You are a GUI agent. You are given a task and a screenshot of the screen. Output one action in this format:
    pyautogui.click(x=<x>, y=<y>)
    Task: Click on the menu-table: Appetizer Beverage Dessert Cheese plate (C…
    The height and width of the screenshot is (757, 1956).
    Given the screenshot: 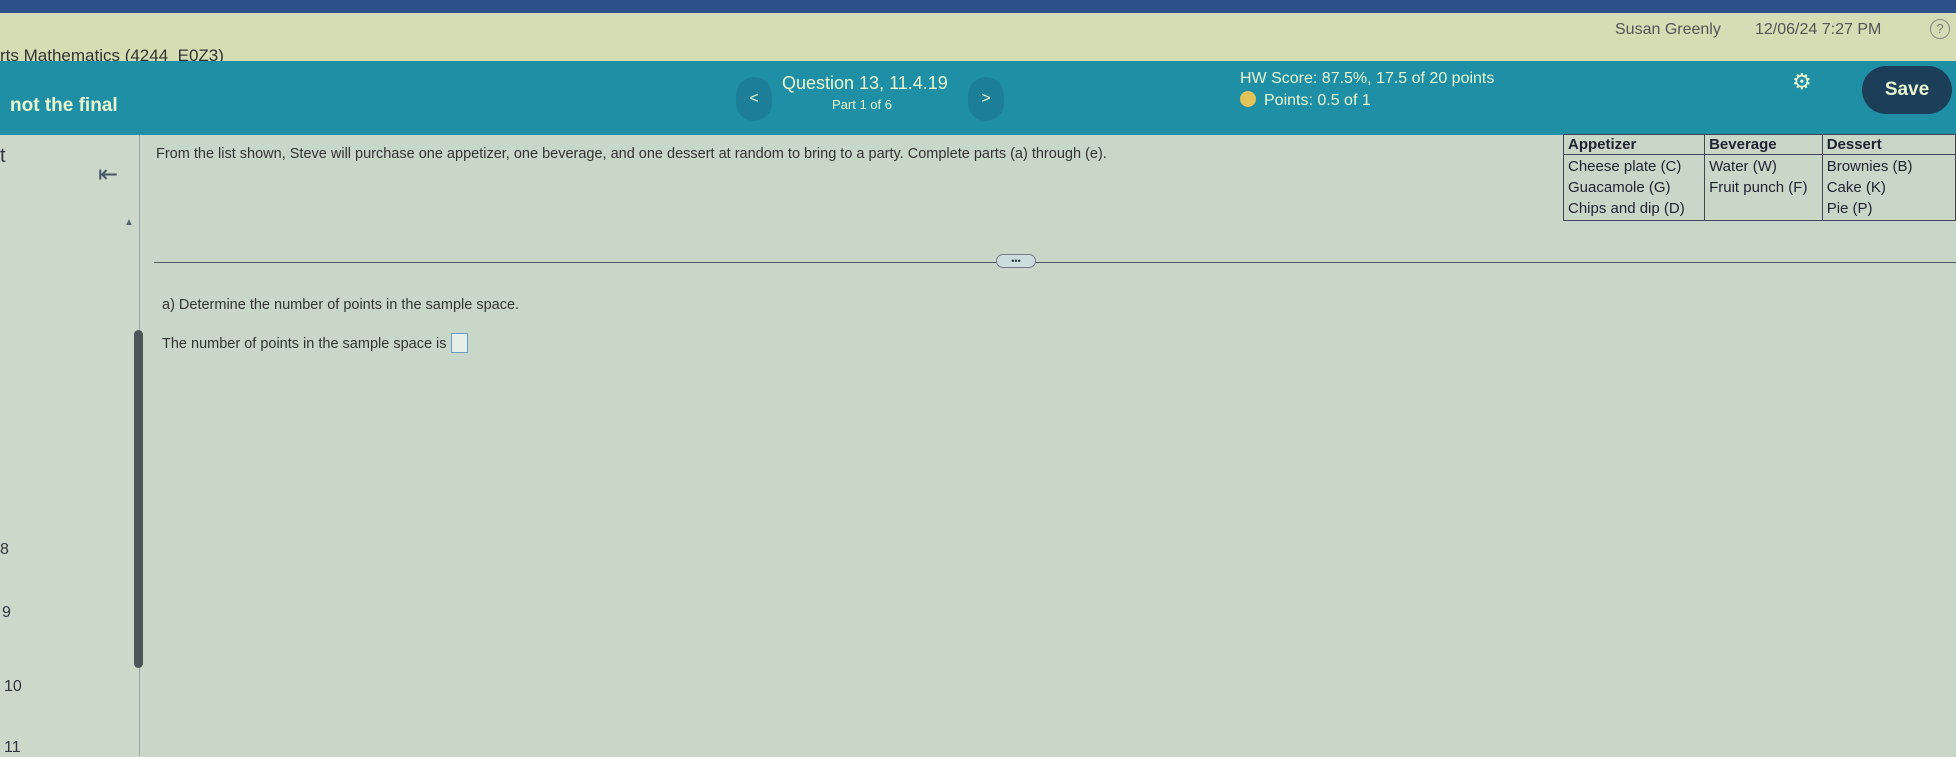 What is the action you would take?
    pyautogui.click(x=1759, y=177)
    